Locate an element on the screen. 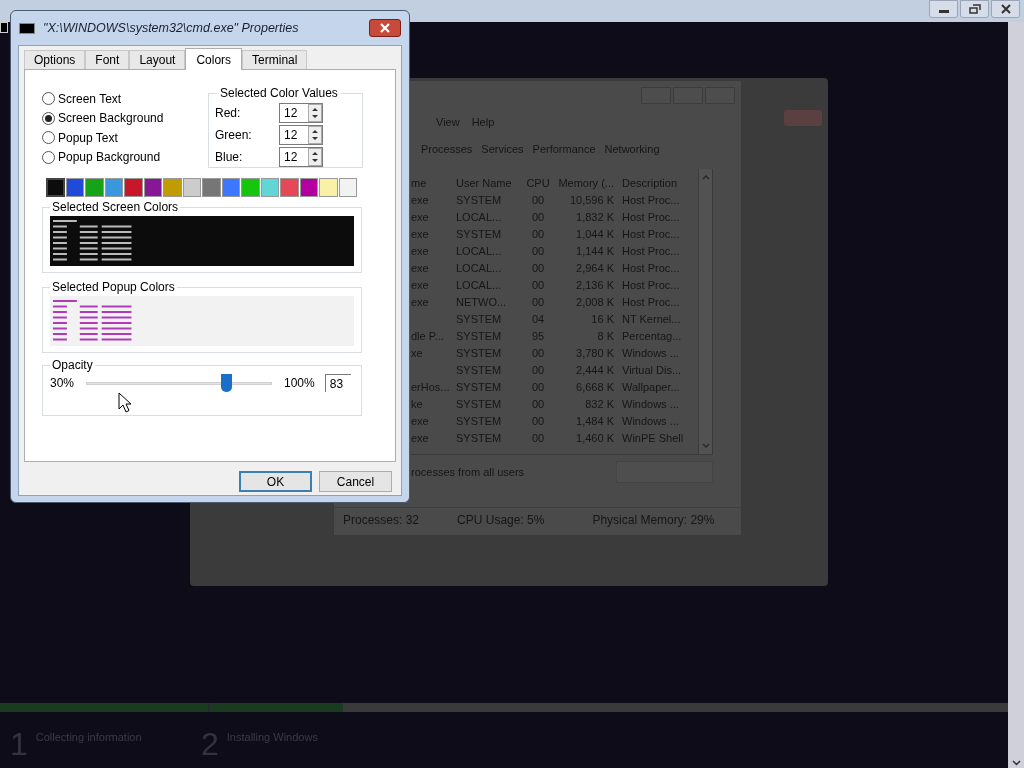 This screenshot has height=768, width=1024. min-label: 30% is located at coordinates (63, 383).